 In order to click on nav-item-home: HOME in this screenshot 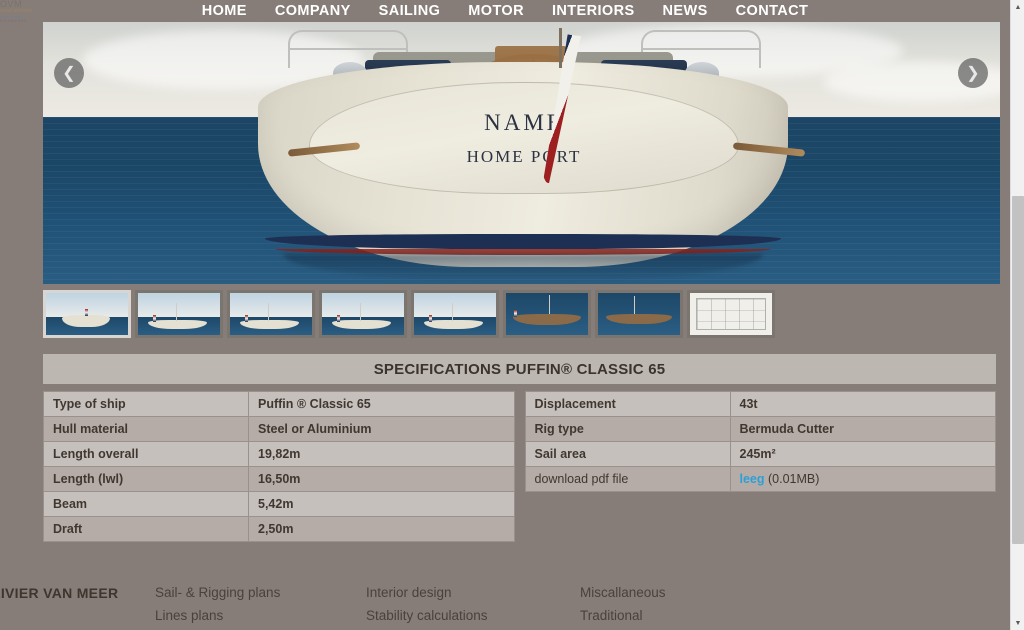, I will do `click(224, 11)`.